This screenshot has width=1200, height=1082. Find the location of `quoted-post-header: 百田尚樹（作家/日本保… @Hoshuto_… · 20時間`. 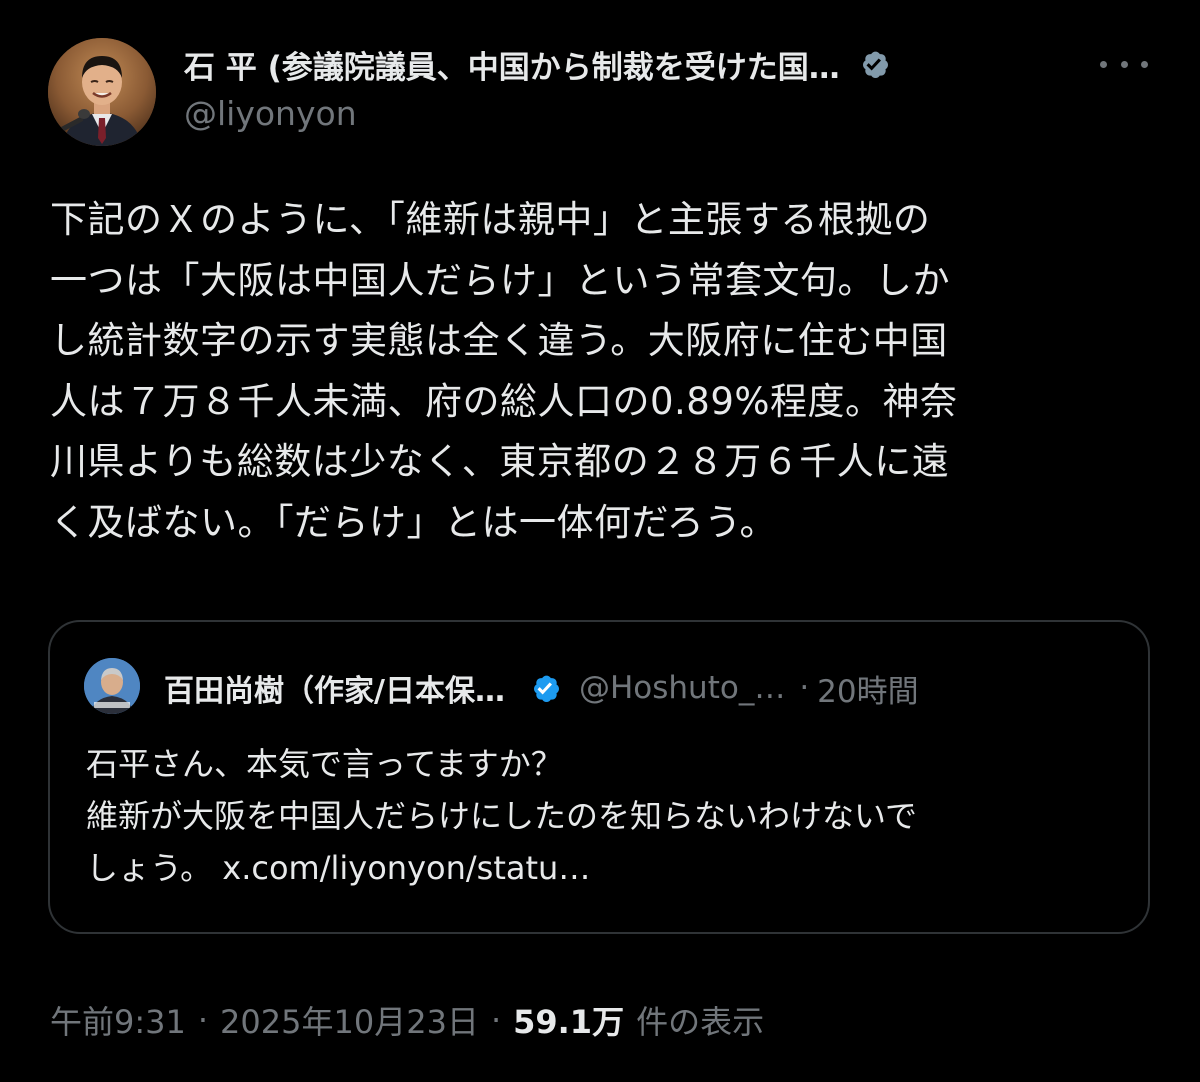

quoted-post-header: 百田尚樹（作家/日本保… @Hoshuto_… · 20時間 is located at coordinates (644, 688).